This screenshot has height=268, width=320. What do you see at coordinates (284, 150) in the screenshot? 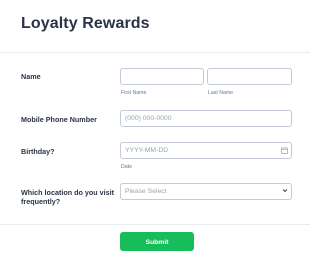
I see `calendar-icon` at bounding box center [284, 150].